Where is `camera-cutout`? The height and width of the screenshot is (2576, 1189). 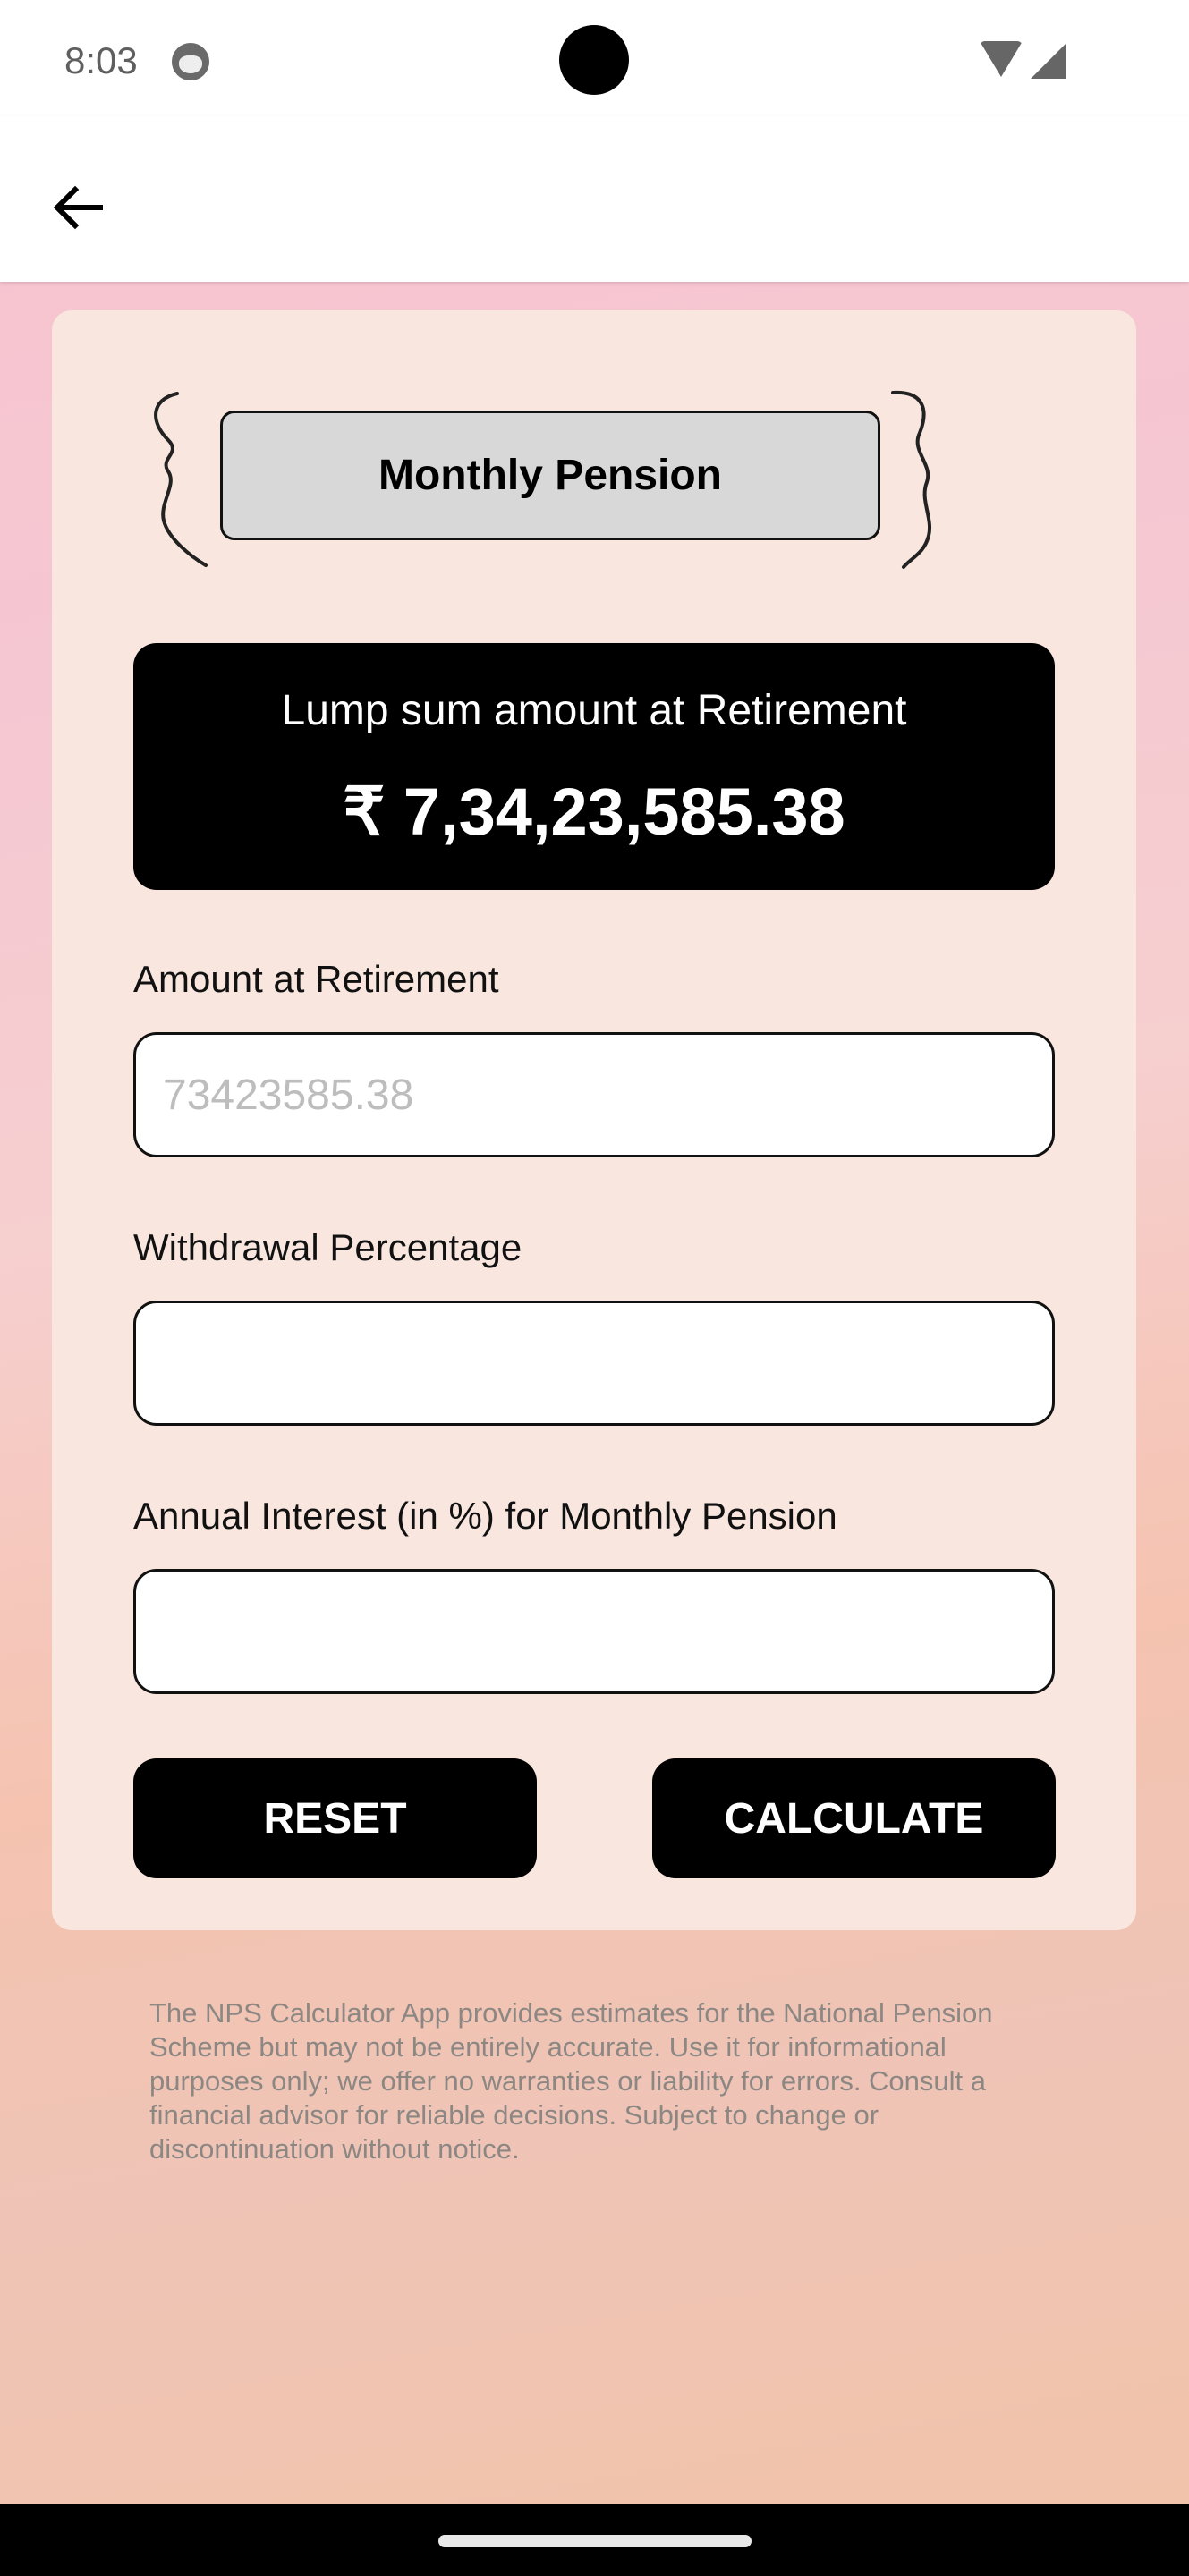
camera-cutout is located at coordinates (594, 60).